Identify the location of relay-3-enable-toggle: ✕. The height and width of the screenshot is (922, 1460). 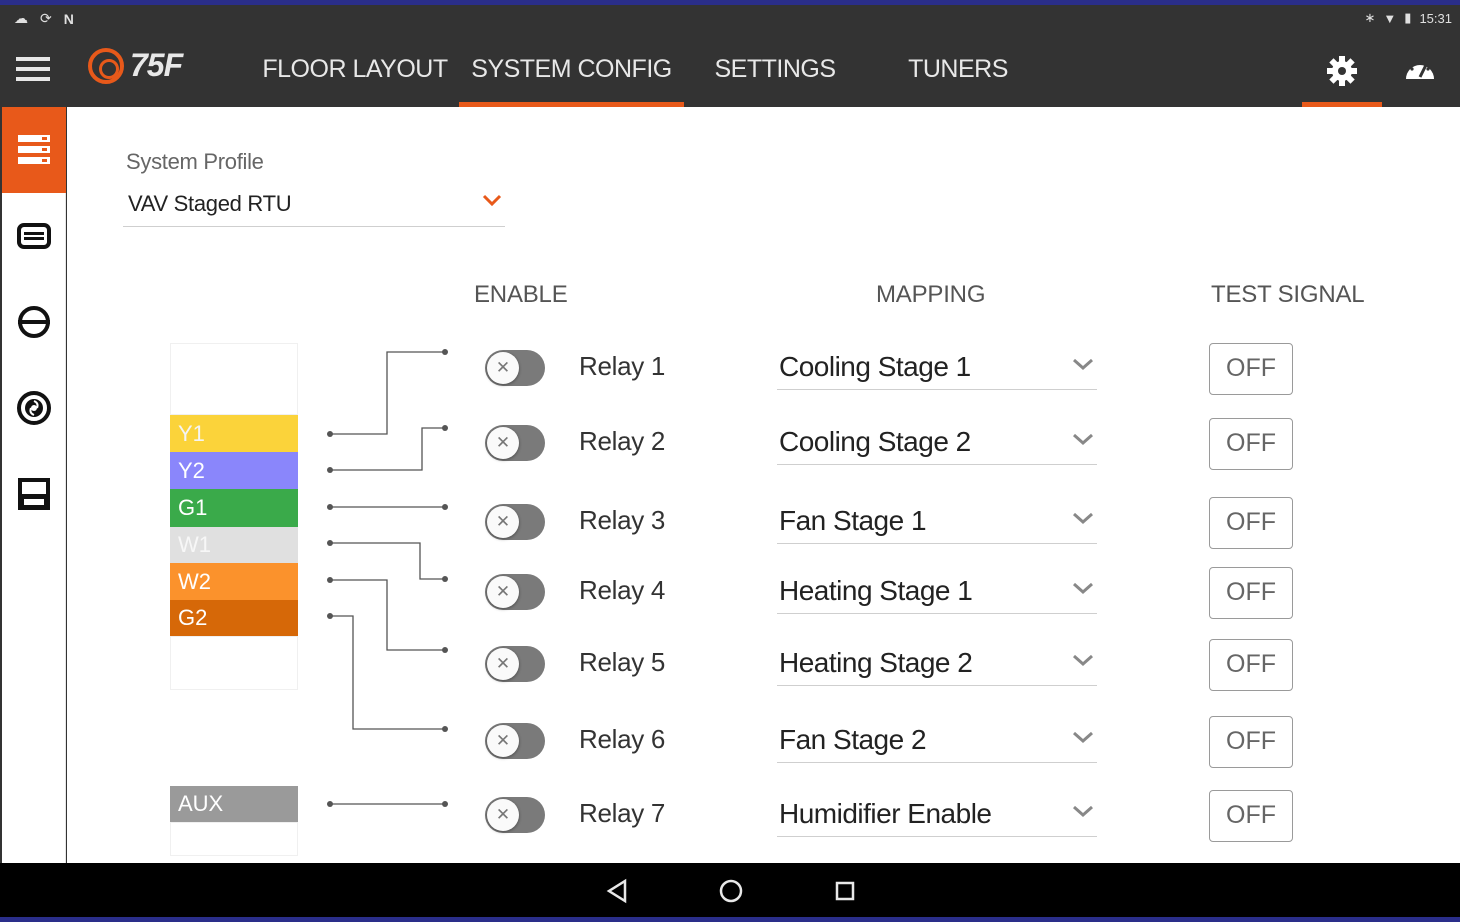
(515, 522).